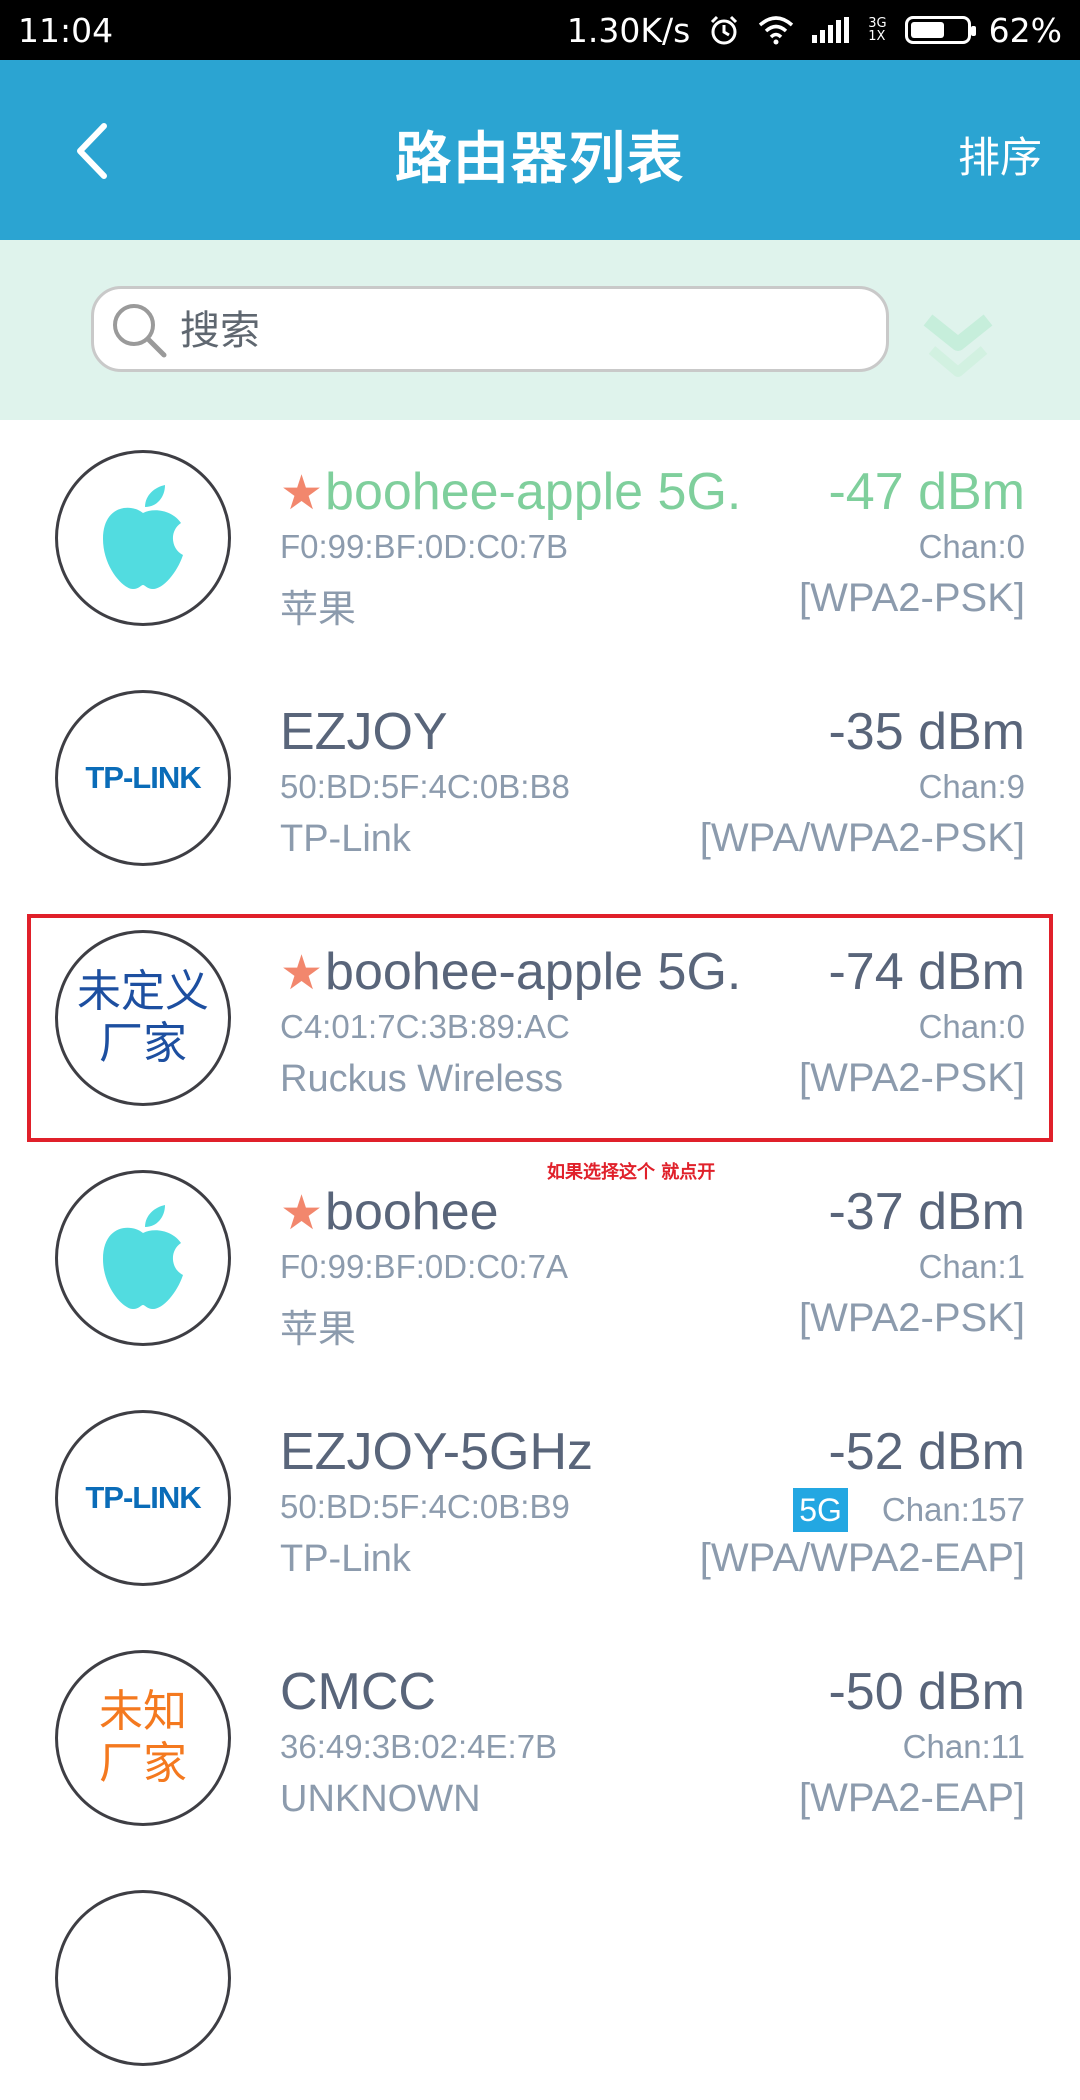  I want to click on router-ssid: ★boohee, so click(389, 1212).